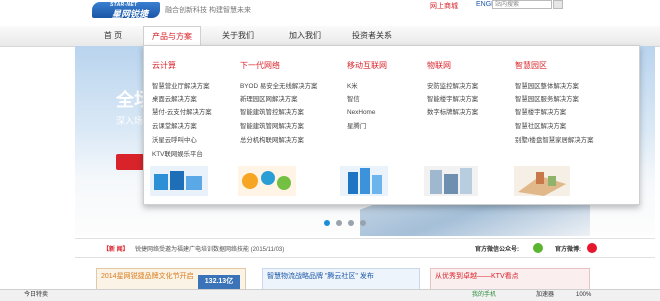 This screenshot has height=301, width=660. I want to click on menu-item: 智慧园区服务解决方案, so click(547, 100).